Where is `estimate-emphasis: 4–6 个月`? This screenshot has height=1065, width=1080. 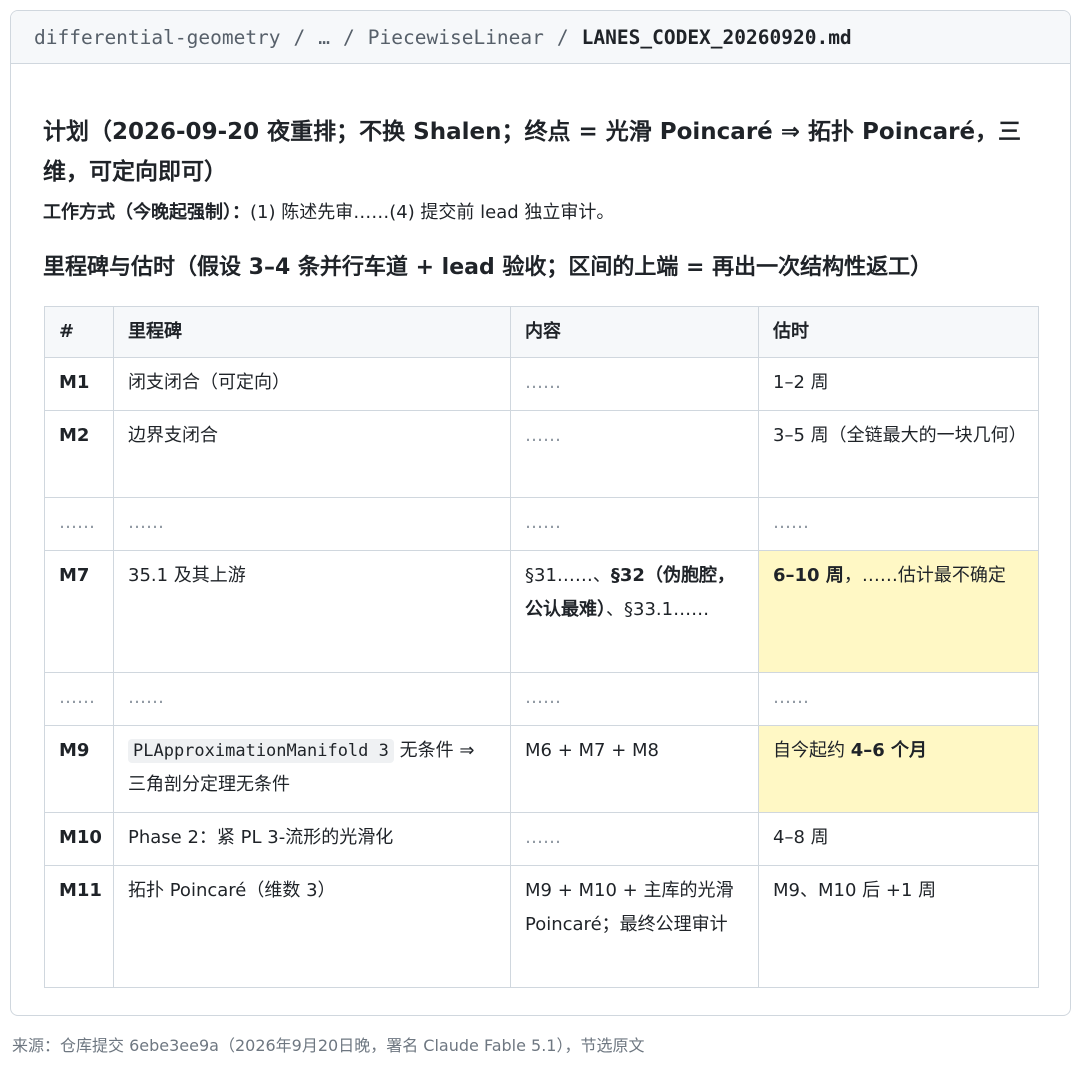 estimate-emphasis: 4–6 个月 is located at coordinates (889, 750).